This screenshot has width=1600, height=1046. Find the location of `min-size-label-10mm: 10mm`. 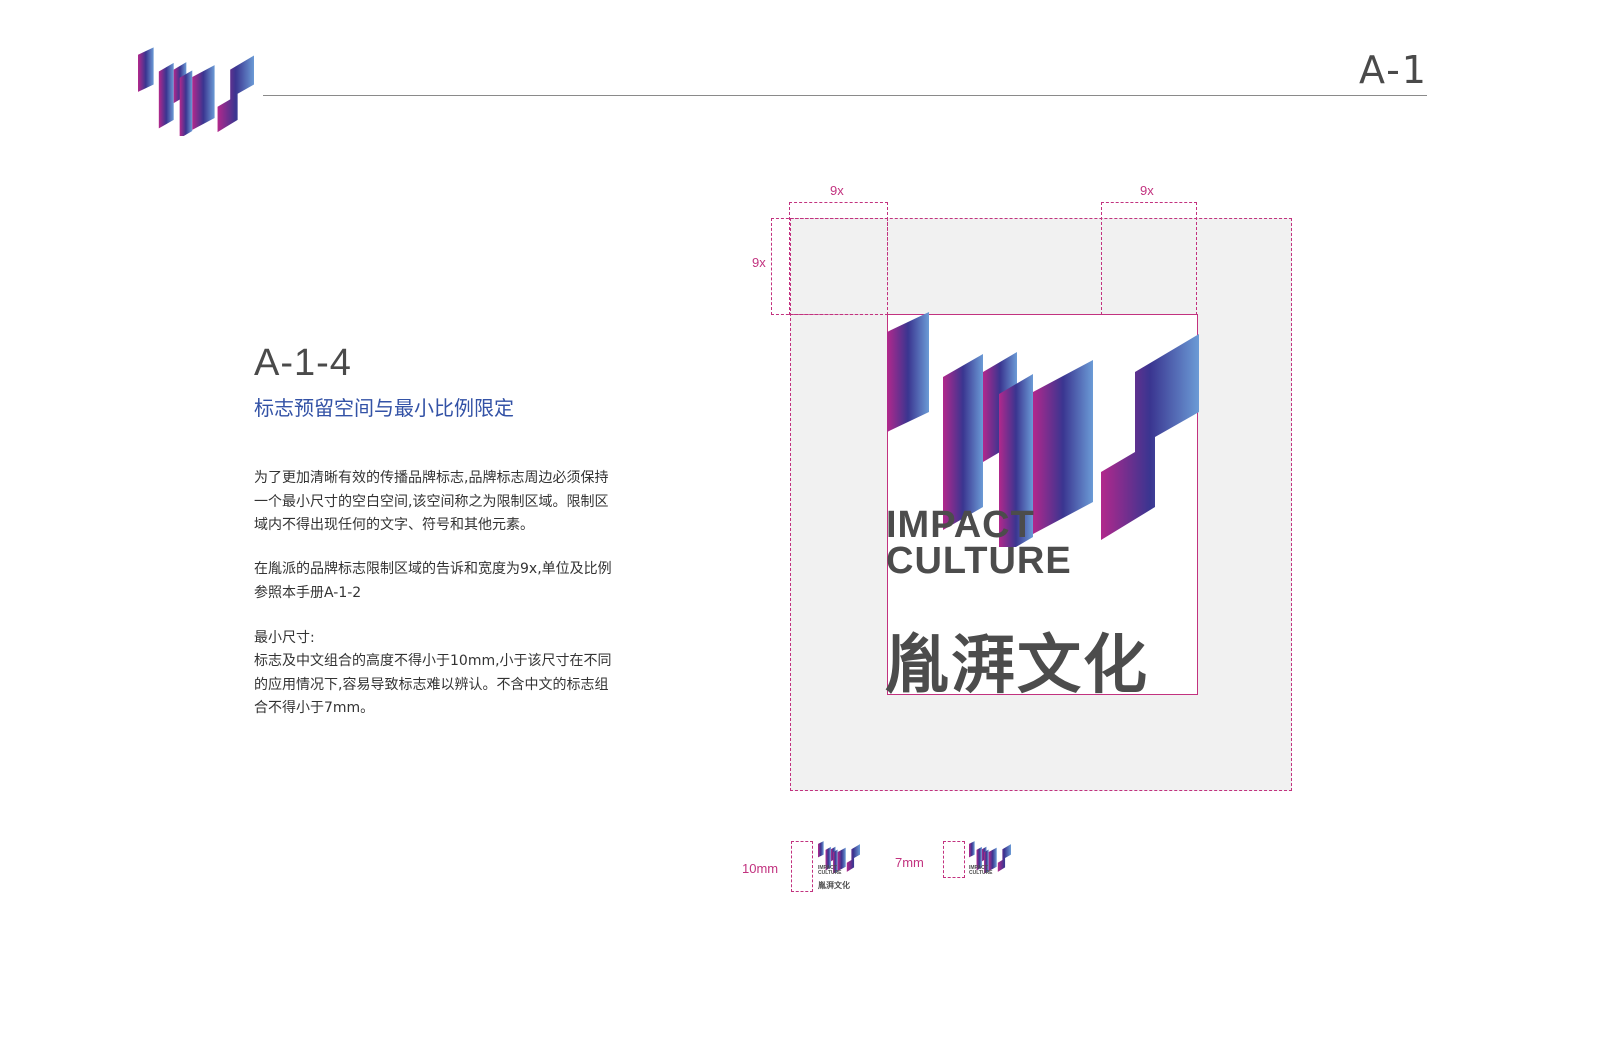

min-size-label-10mm: 10mm is located at coordinates (760, 868).